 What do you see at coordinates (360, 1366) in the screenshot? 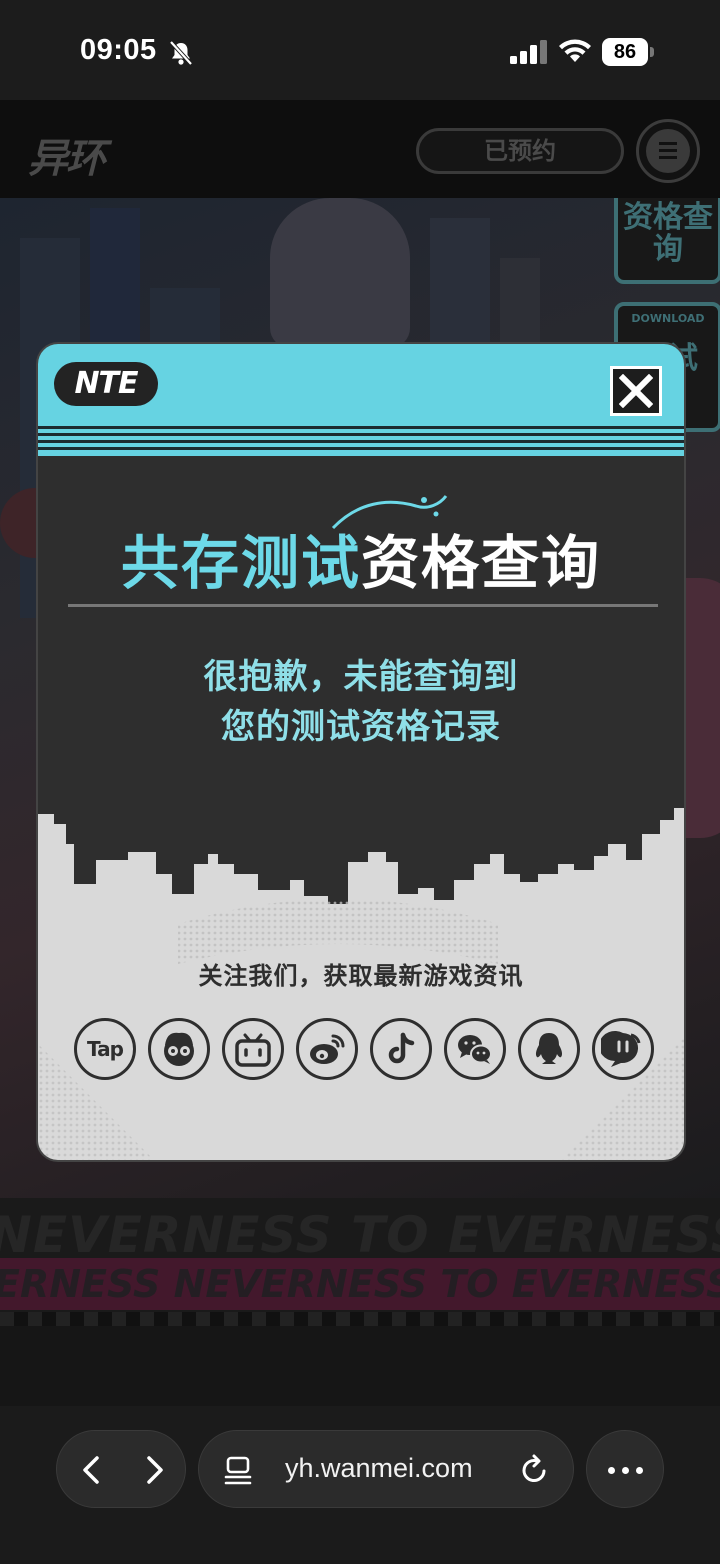
I see `page-footer-area` at bounding box center [360, 1366].